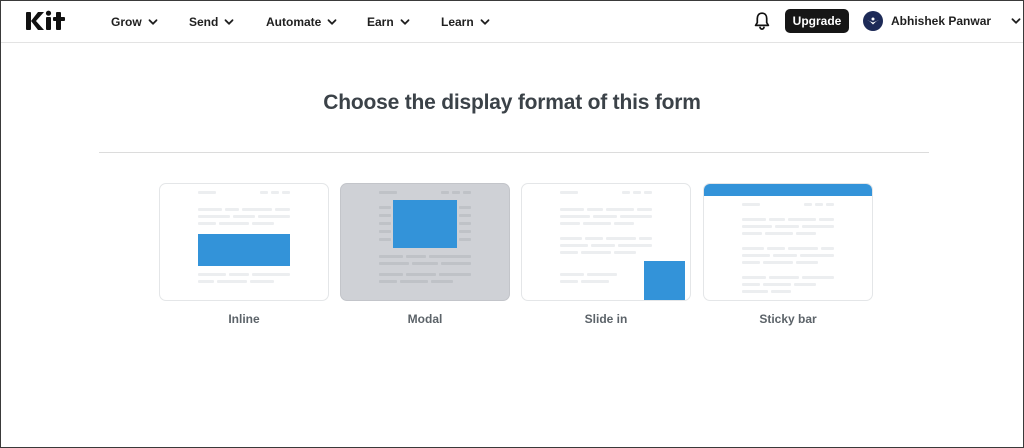  I want to click on slide-in-form-preview, so click(664, 280).